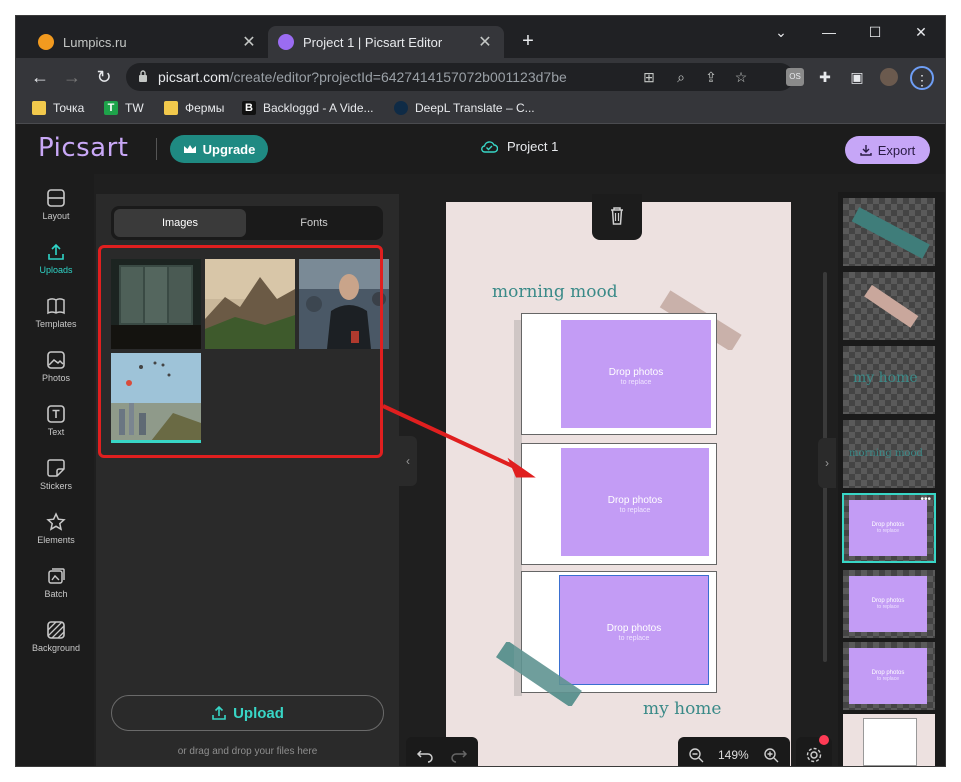  What do you see at coordinates (56, 540) in the screenshot?
I see `rail-label: Elements` at bounding box center [56, 540].